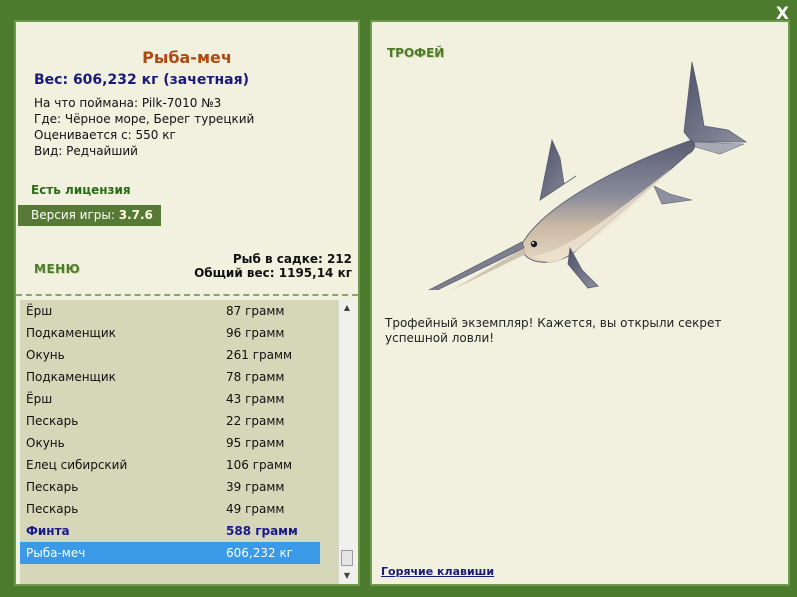 The width and height of the screenshot is (797, 597). I want to click on version-label: Версия игры:, so click(75, 215).